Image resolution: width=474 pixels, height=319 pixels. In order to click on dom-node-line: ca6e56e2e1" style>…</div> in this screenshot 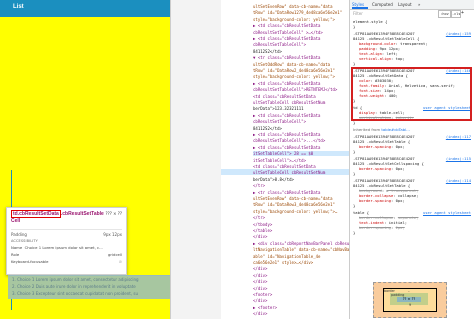, I will do `click(301, 262)`.